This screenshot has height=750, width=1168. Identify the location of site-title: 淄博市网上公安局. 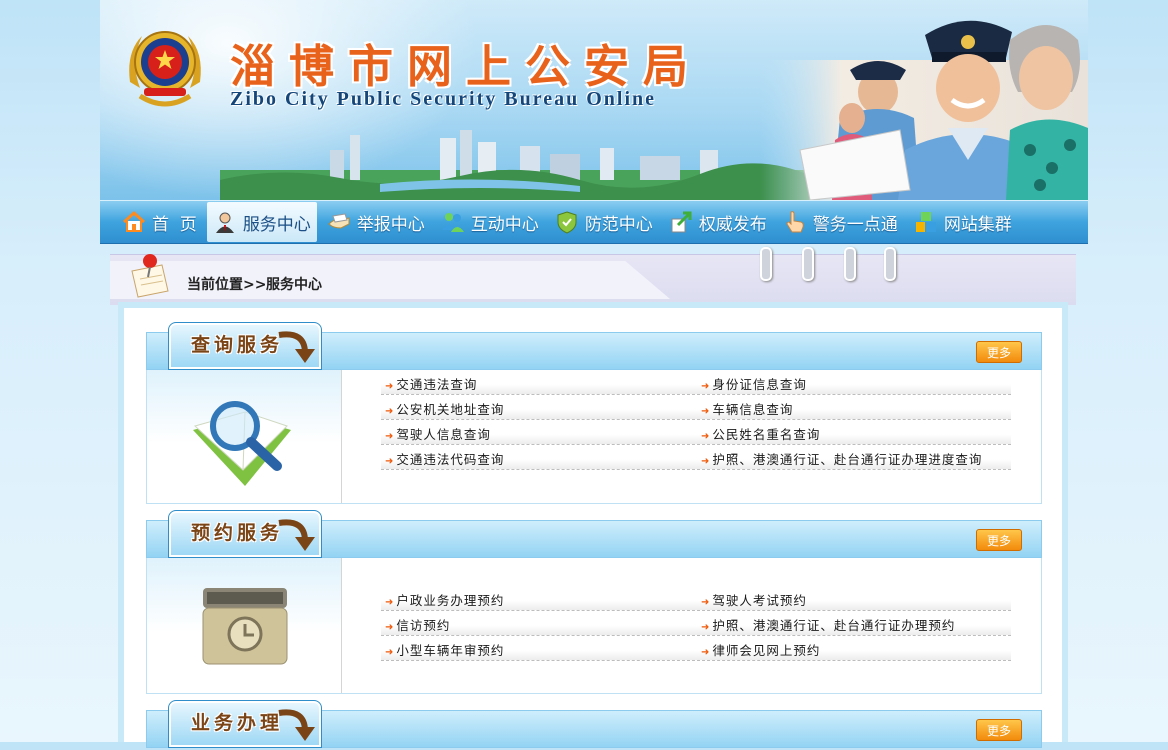
(466, 66).